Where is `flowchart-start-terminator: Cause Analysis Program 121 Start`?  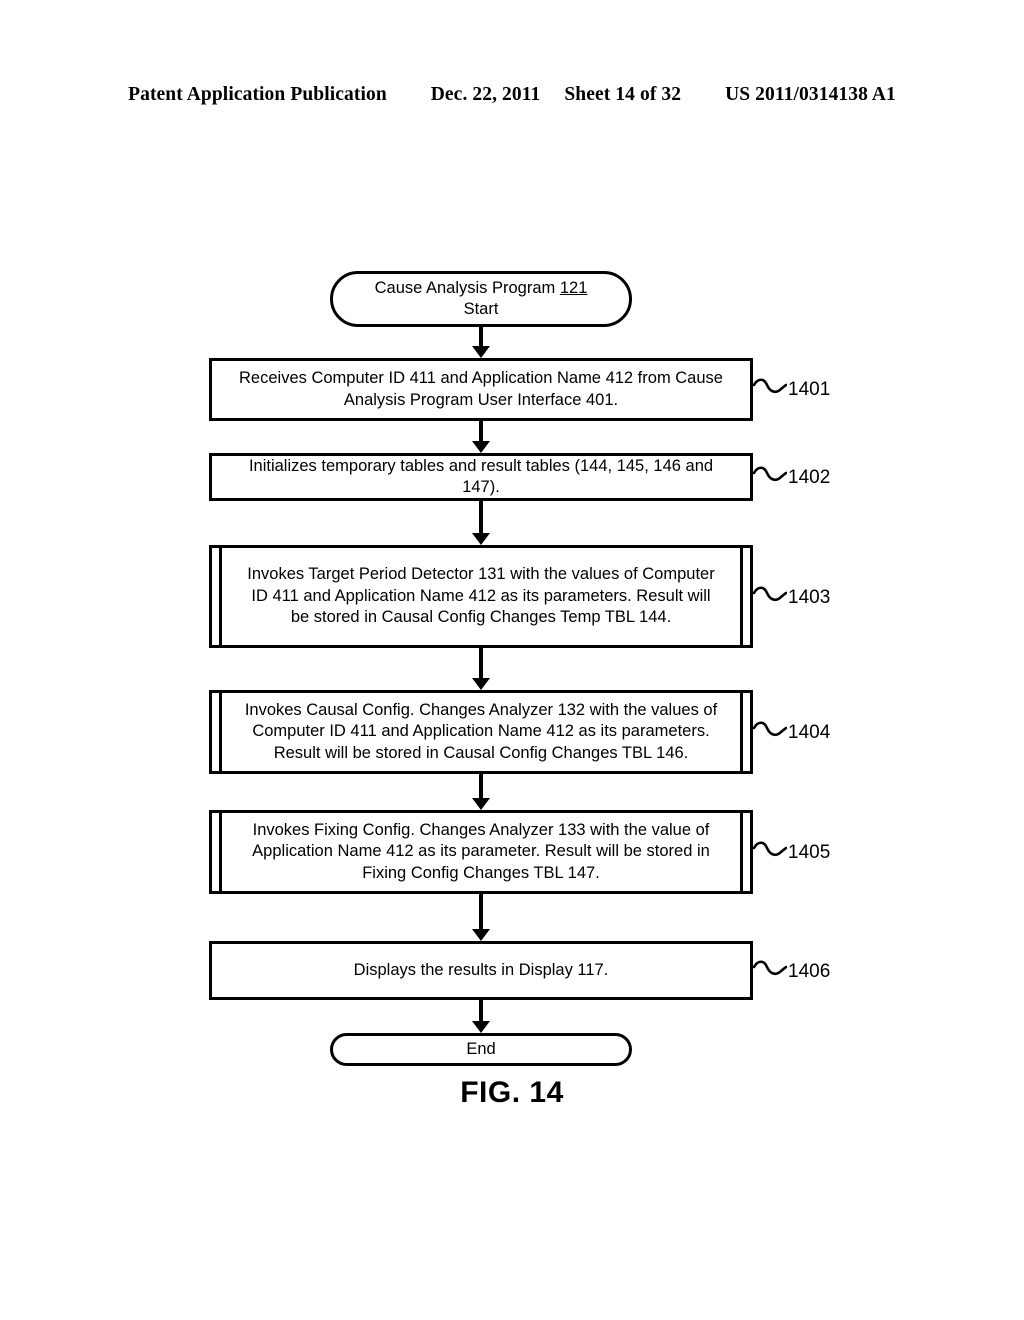 flowchart-start-terminator: Cause Analysis Program 121 Start is located at coordinates (481, 299).